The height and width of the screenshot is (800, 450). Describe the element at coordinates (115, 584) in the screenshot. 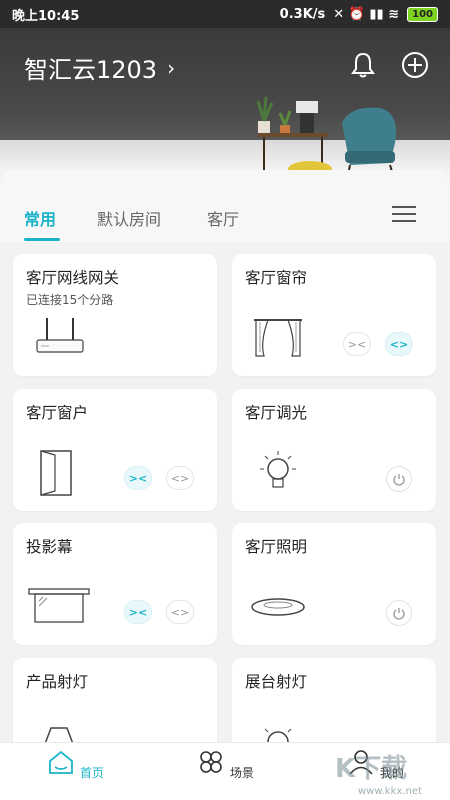

I see `device-card-projector-screen: 投影幕 >< <>` at that location.